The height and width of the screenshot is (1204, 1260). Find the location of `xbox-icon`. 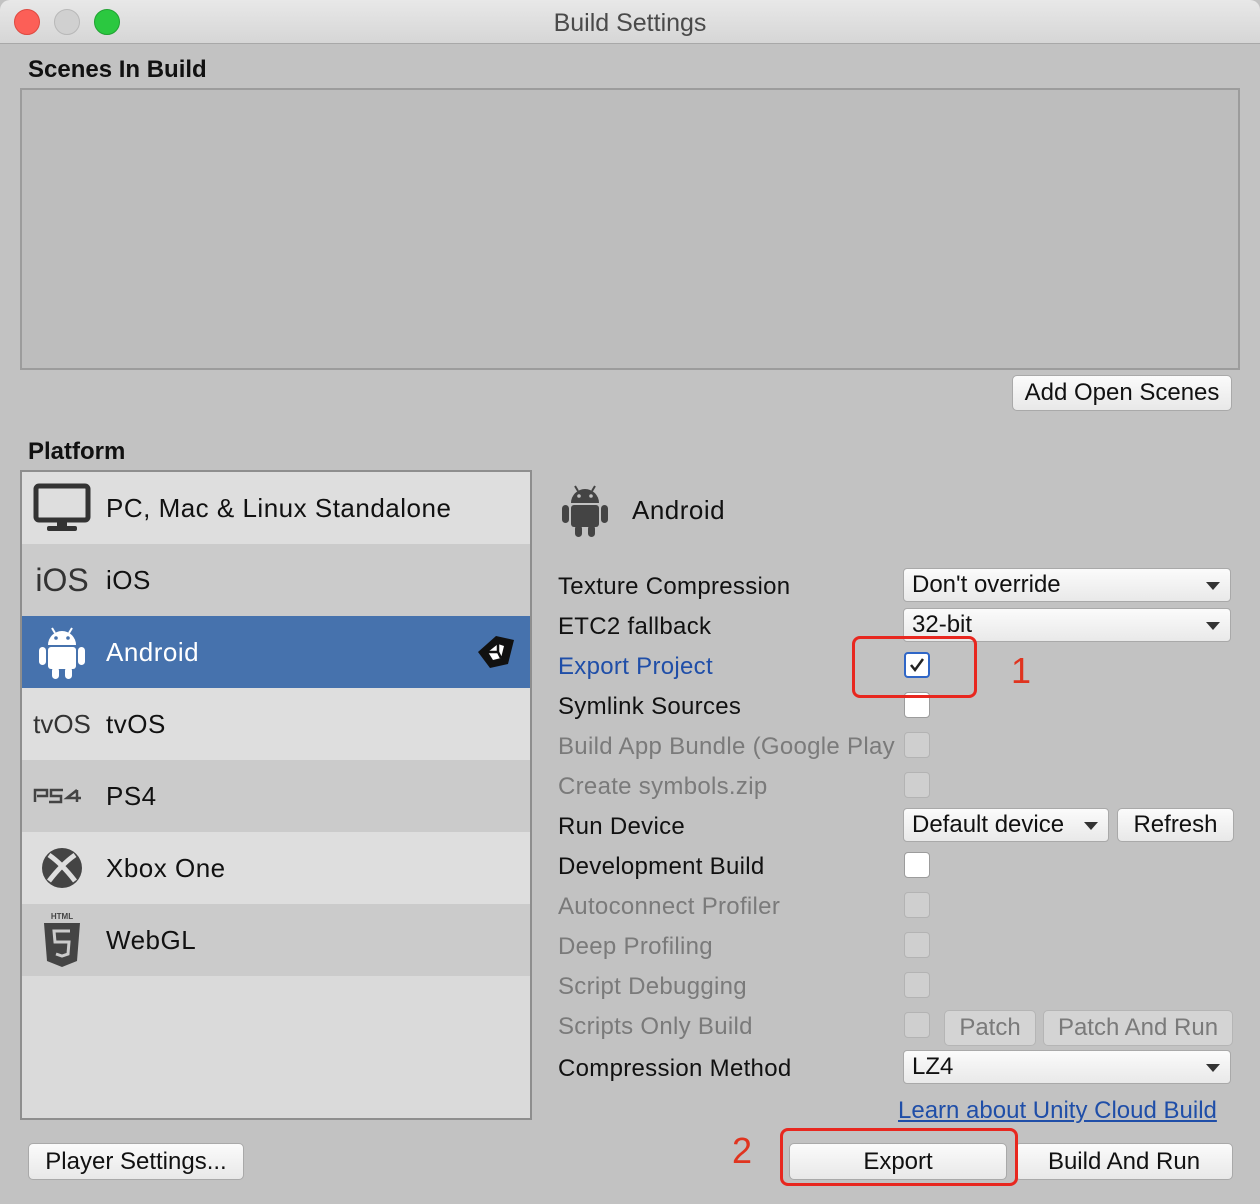

xbox-icon is located at coordinates (62, 868).